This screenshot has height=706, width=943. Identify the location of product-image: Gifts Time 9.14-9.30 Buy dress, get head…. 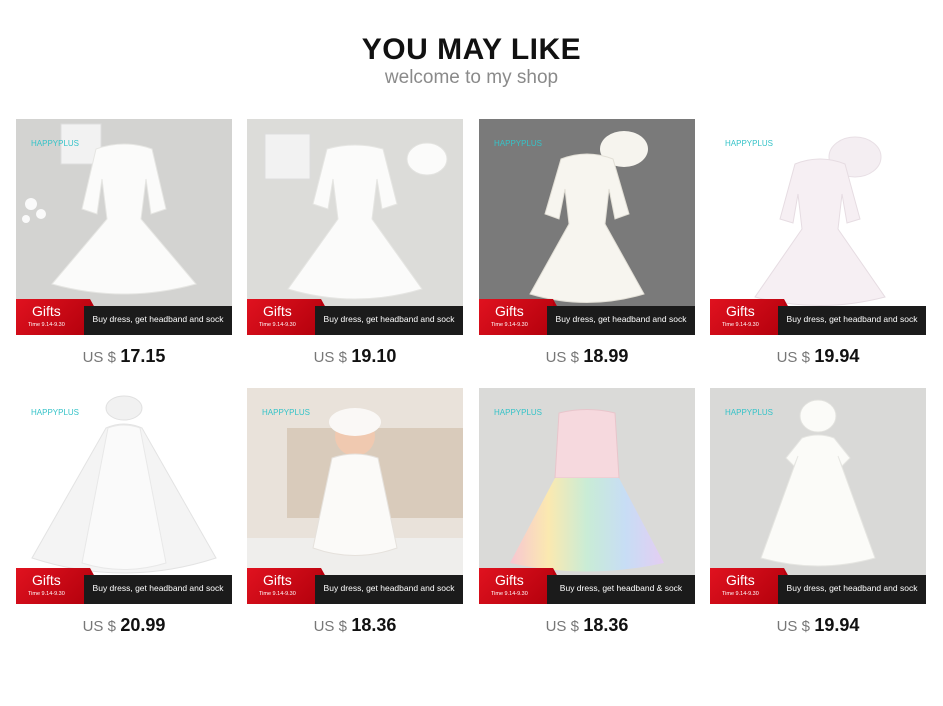
(355, 227).